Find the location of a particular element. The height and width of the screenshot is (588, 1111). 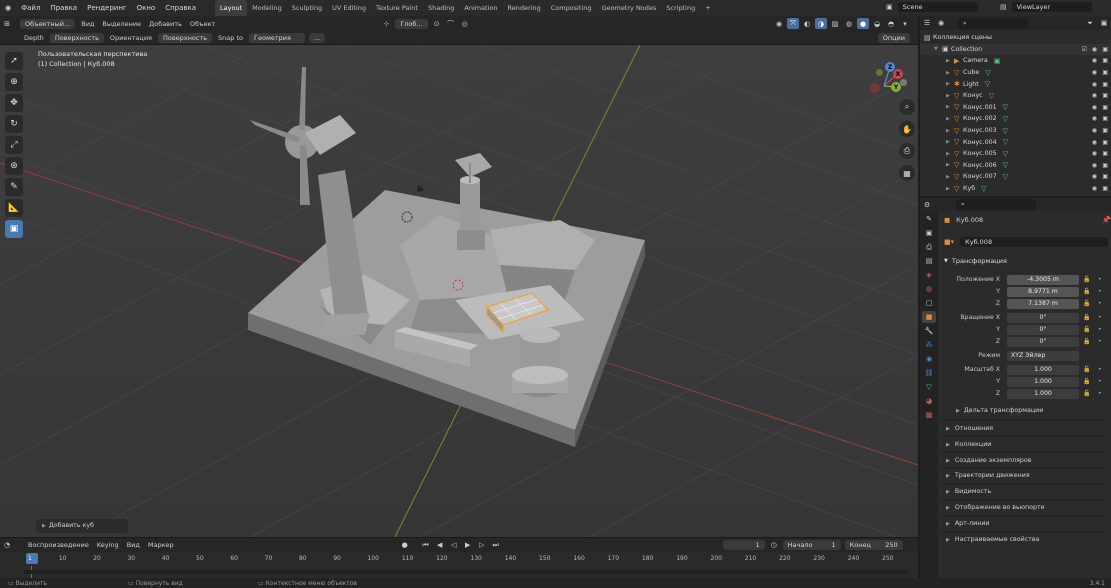

timeline-editor-icon: ◔ is located at coordinates (7, 545).